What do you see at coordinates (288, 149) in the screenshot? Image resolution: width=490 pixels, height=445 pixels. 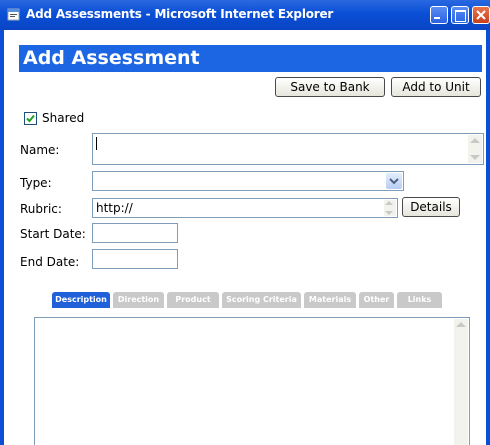 I see `name-input` at bounding box center [288, 149].